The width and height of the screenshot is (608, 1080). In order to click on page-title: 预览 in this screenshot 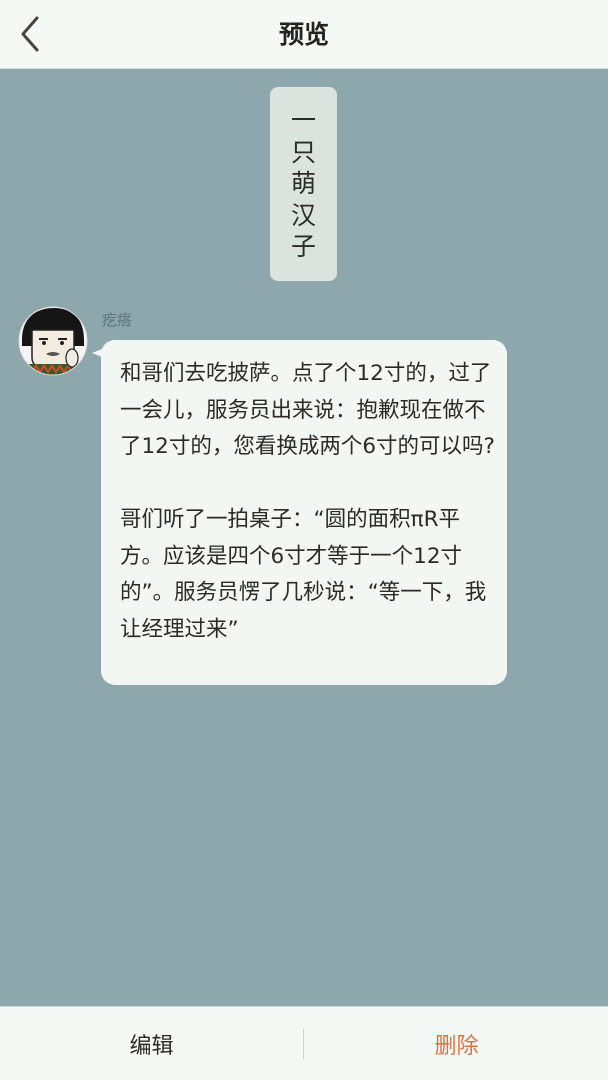, I will do `click(303, 34)`.